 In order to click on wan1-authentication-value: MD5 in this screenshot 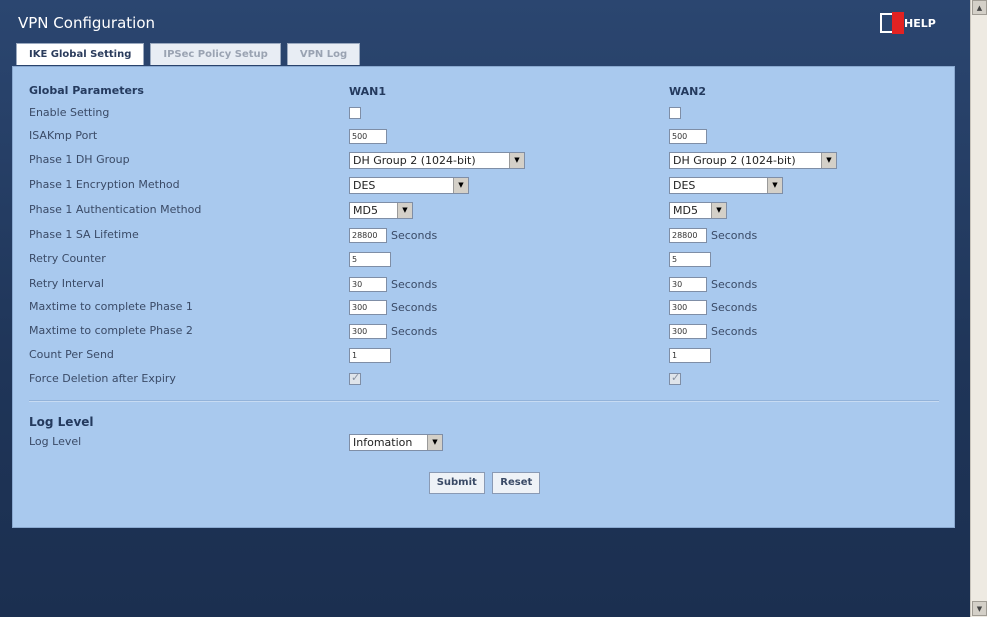, I will do `click(365, 210)`.